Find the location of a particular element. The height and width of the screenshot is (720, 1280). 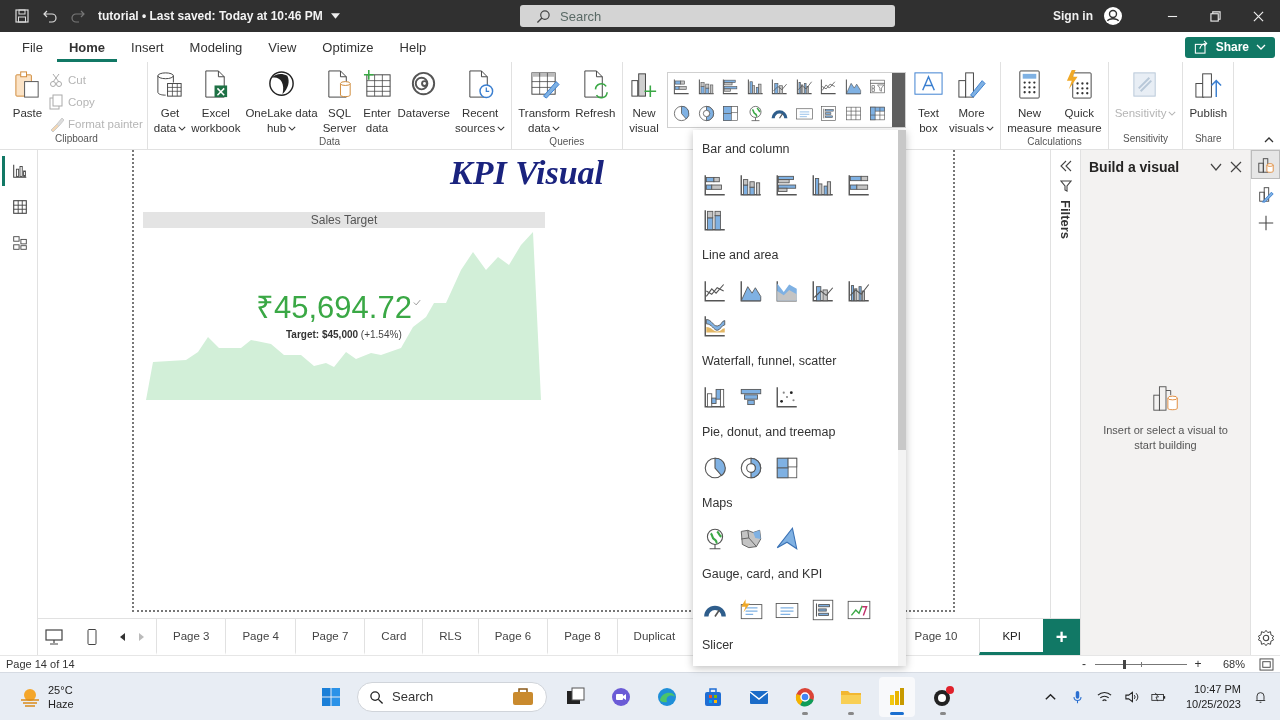

zoom-out-button: - is located at coordinates (1083, 664).